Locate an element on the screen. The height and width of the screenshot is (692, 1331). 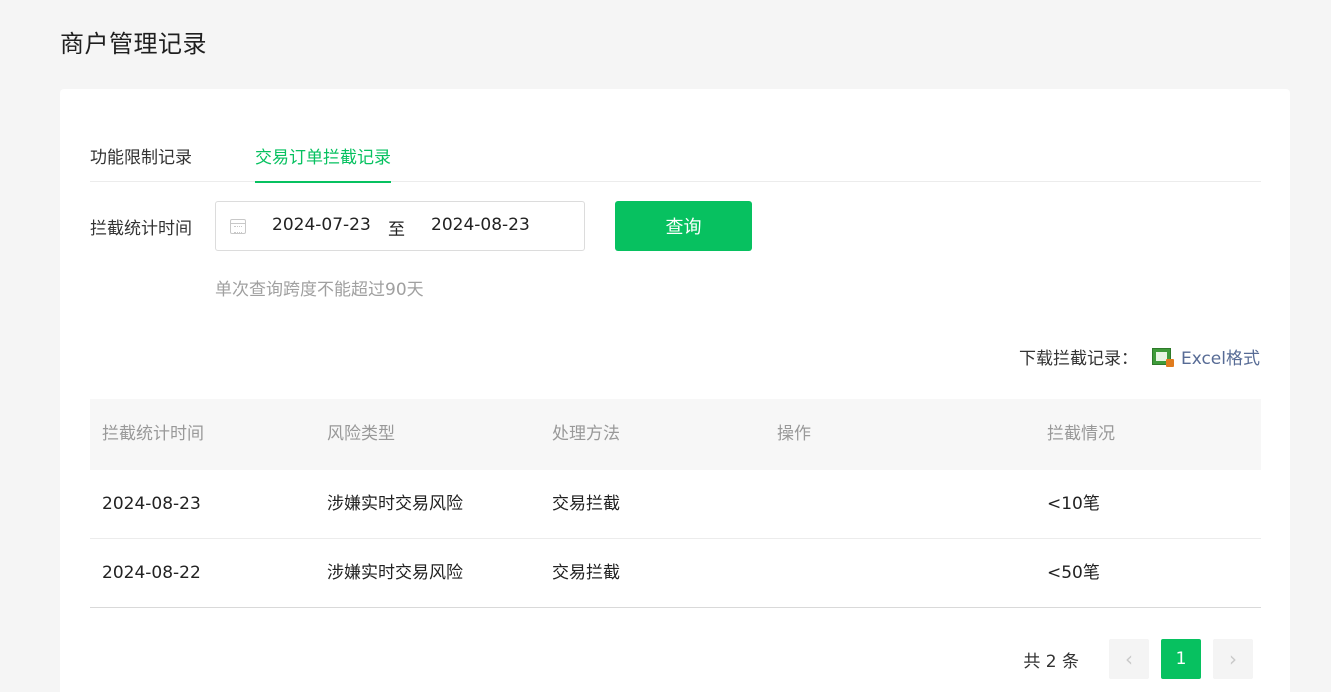
table-row: 2024-08-23 涉嫌实时交易风险 交易拦截 <10笔 is located at coordinates (675, 504).